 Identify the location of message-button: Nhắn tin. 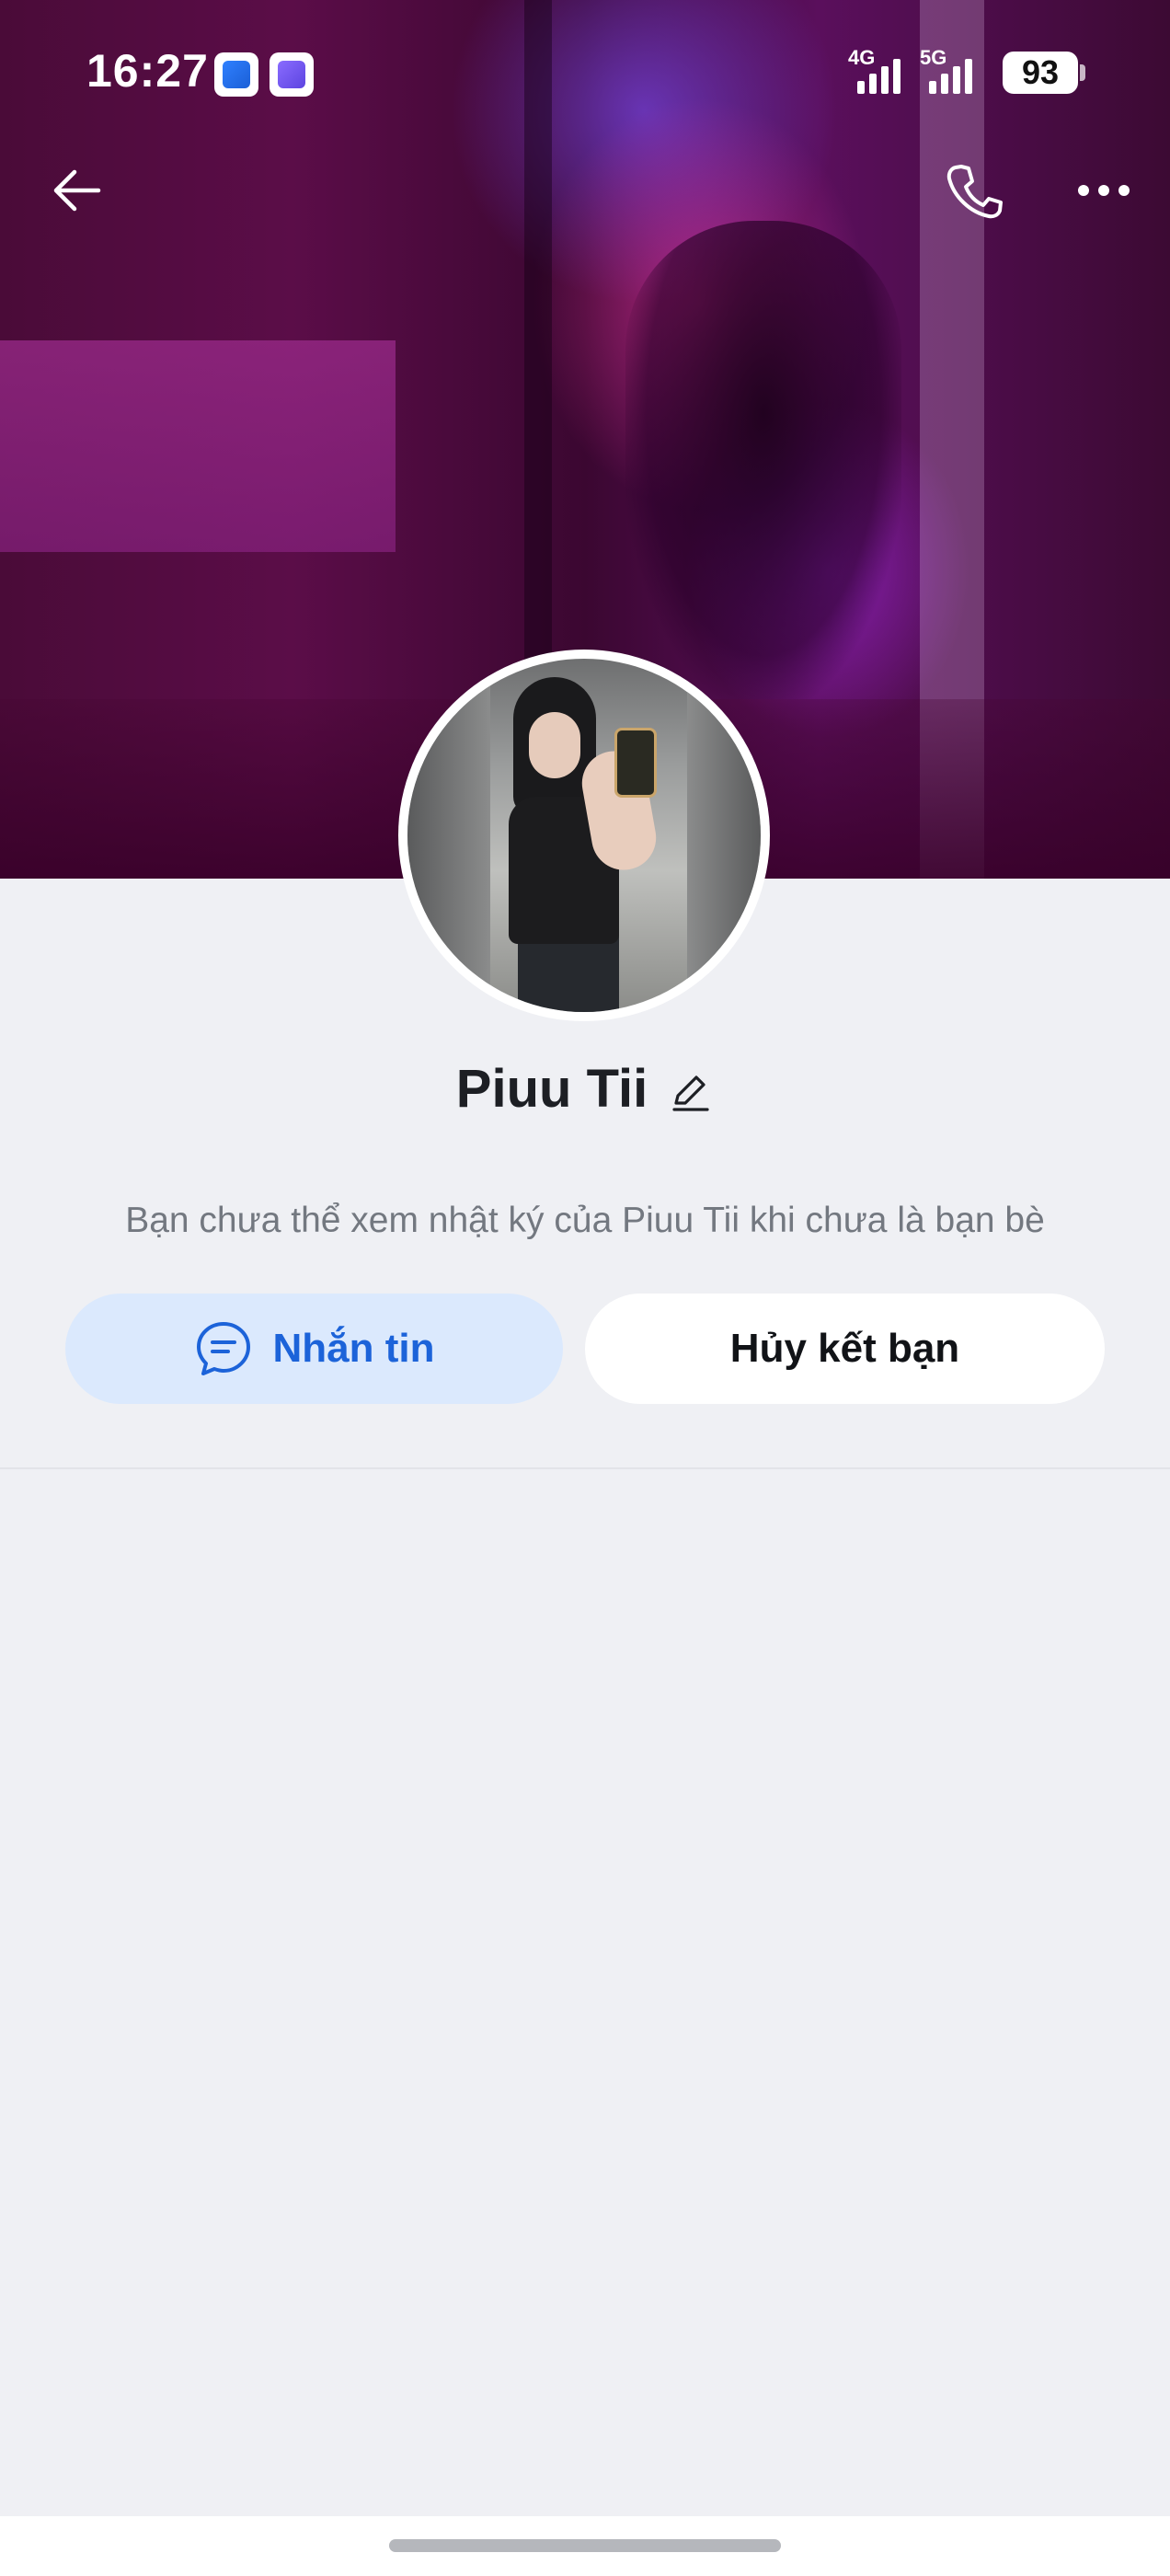
(314, 1349).